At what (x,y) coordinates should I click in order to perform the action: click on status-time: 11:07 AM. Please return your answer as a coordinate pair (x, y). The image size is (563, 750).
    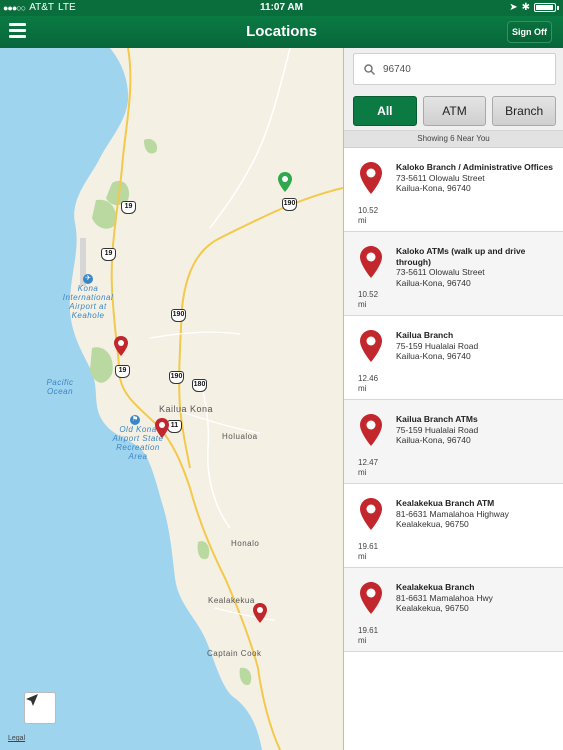
    Looking at the image, I should click on (281, 7).